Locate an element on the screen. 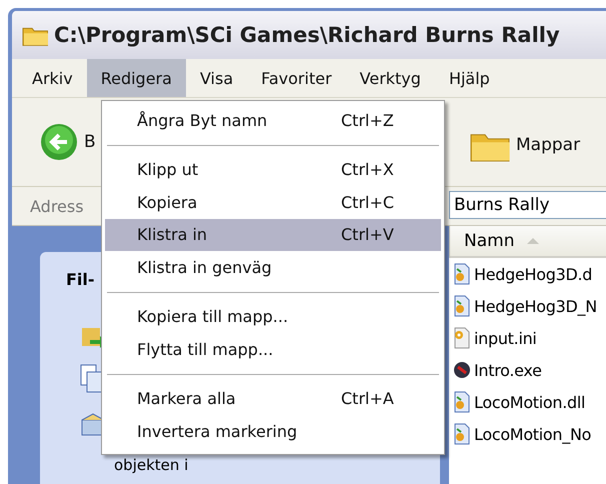  shortcut: Ctrl+X is located at coordinates (367, 170).